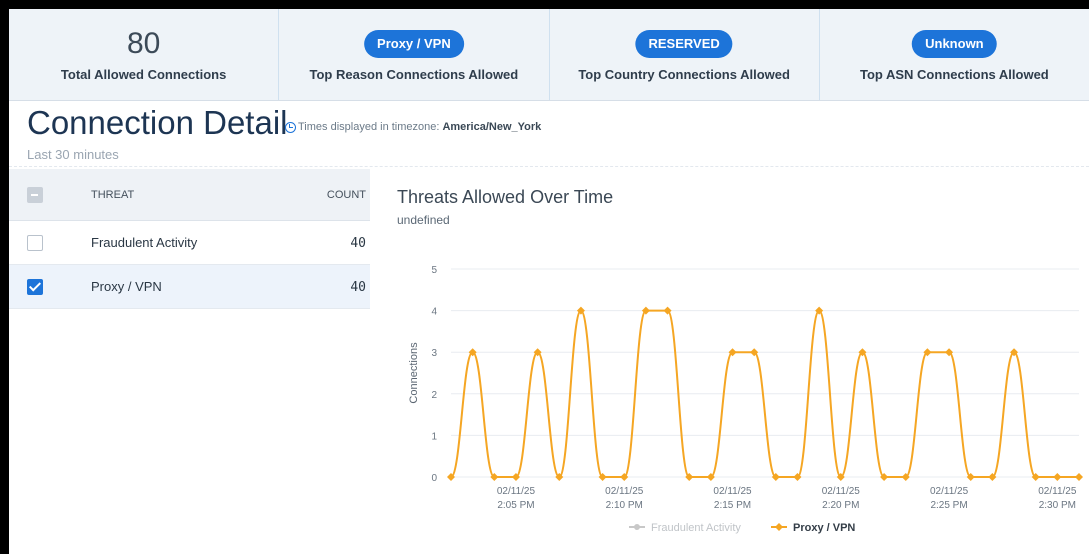  What do you see at coordinates (824, 528) in the screenshot?
I see `legend-item-proxy-vpn: Proxy / VPN` at bounding box center [824, 528].